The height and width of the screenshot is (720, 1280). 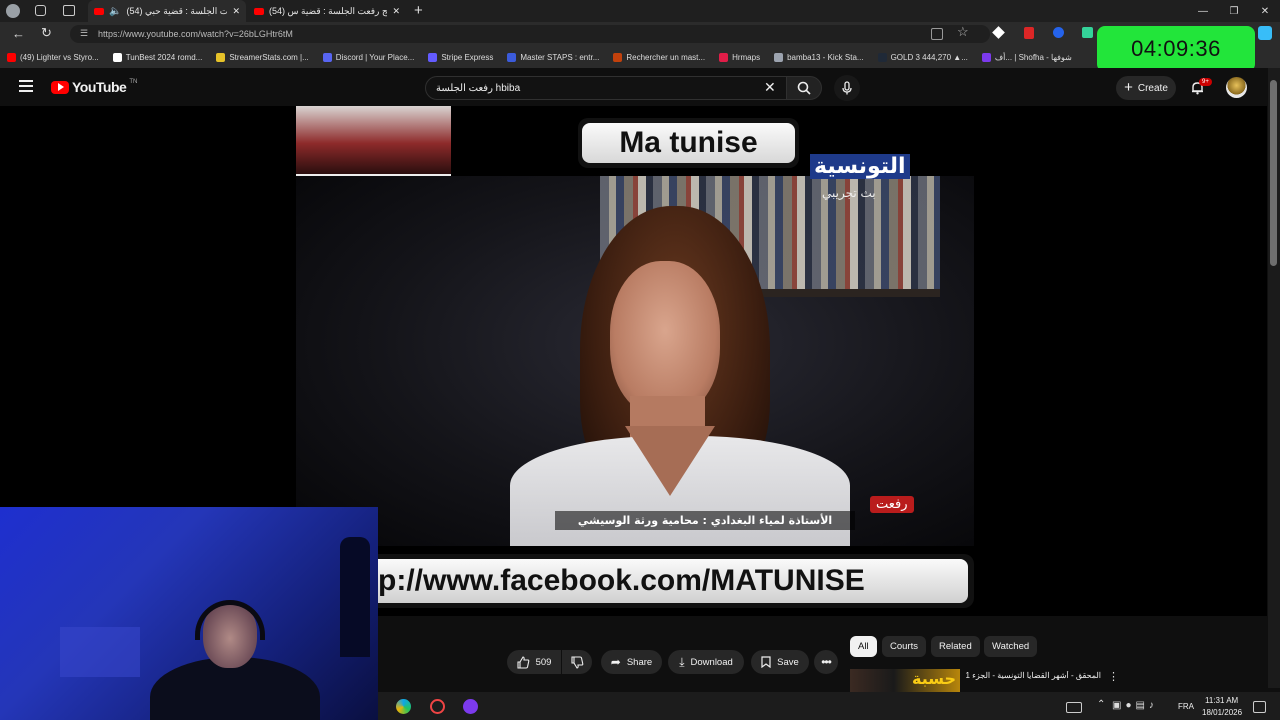 What do you see at coordinates (1265, 11) in the screenshot?
I see `close-window-button: ✕` at bounding box center [1265, 11].